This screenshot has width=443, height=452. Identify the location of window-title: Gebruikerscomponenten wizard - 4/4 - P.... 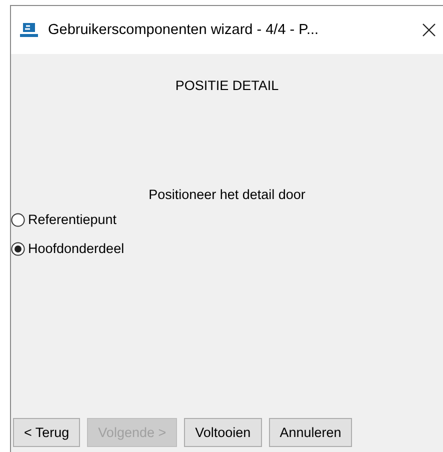
(184, 30).